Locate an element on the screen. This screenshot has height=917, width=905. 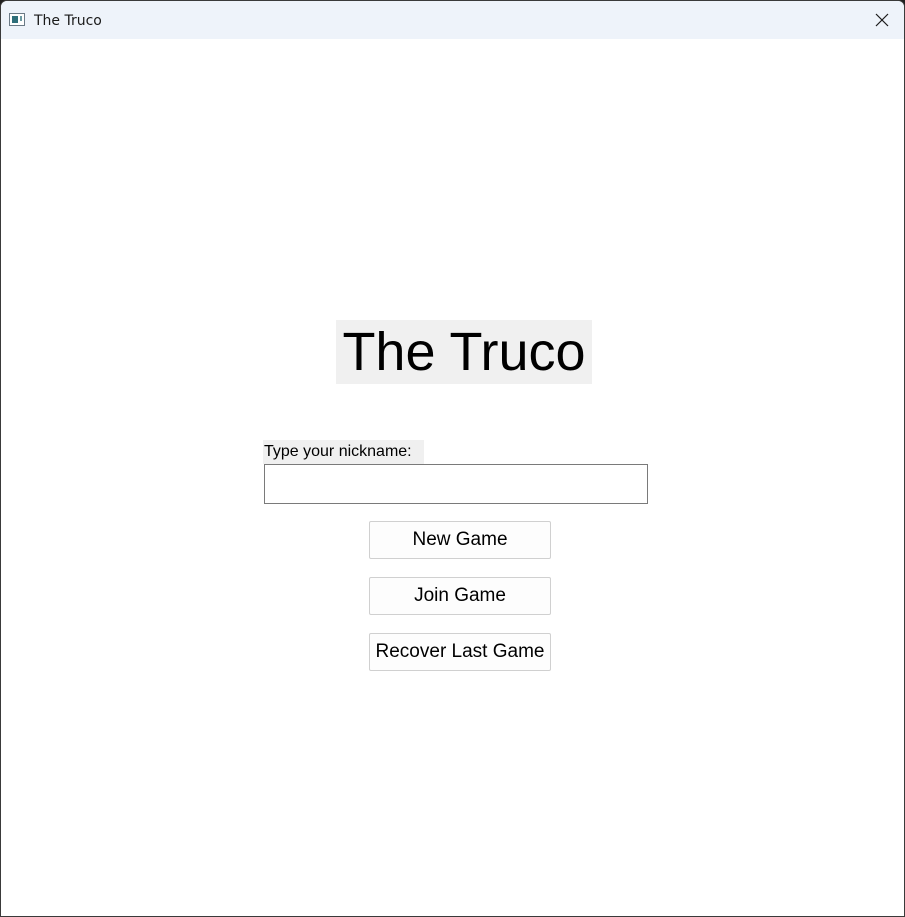
close-button is located at coordinates (882, 20).